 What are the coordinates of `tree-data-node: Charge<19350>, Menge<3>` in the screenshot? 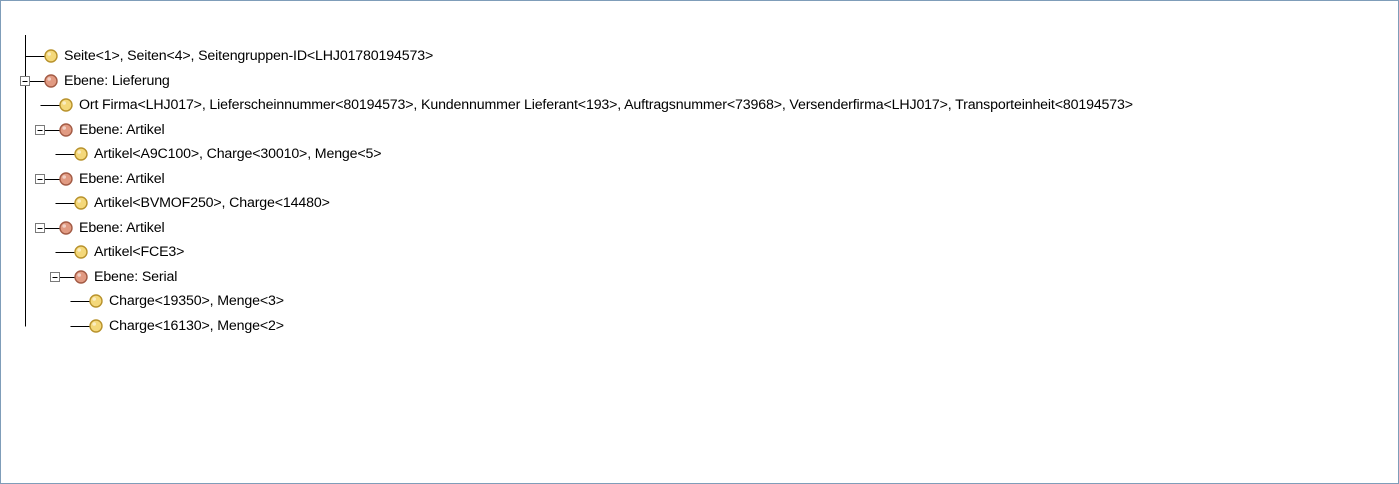 It's located at (196, 301).